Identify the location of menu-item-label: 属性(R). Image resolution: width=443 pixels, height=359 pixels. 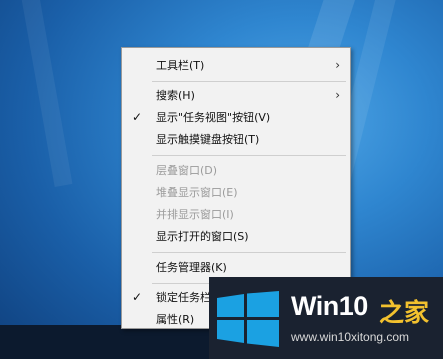
(175, 319).